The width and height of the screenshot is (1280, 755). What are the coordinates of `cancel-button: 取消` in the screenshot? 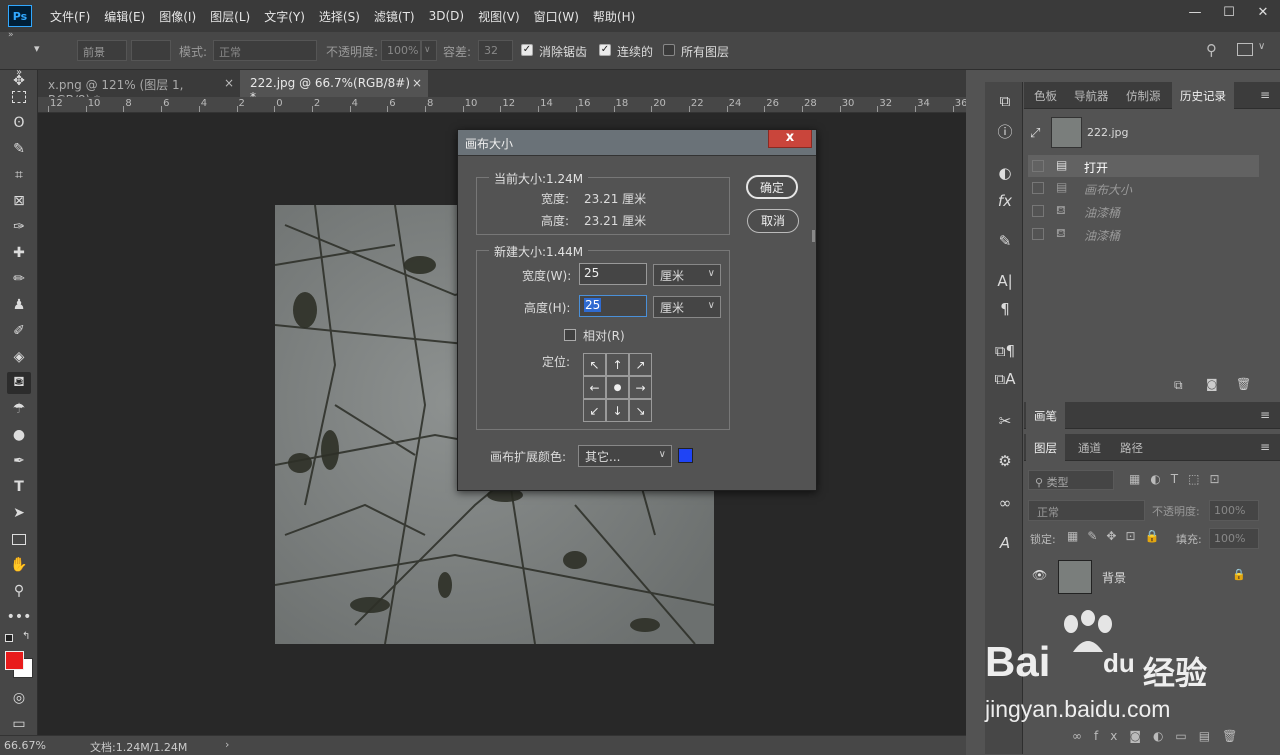 It's located at (773, 221).